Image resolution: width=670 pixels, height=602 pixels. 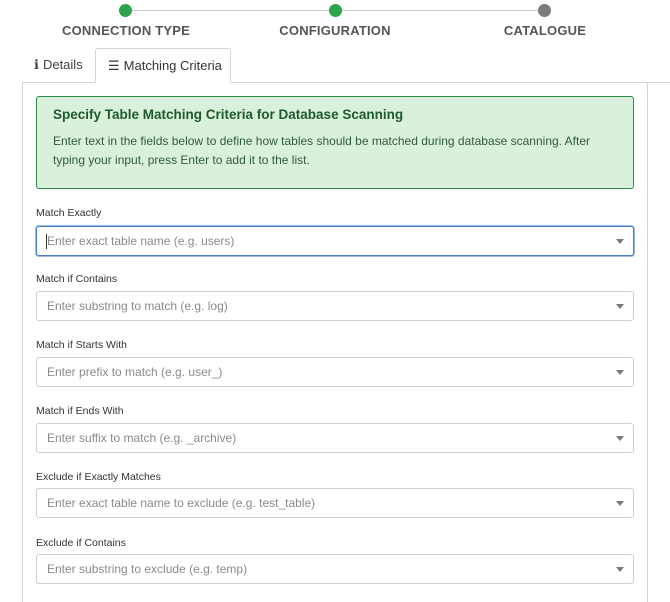 I want to click on match-ends-with-input, so click(x=317, y=438).